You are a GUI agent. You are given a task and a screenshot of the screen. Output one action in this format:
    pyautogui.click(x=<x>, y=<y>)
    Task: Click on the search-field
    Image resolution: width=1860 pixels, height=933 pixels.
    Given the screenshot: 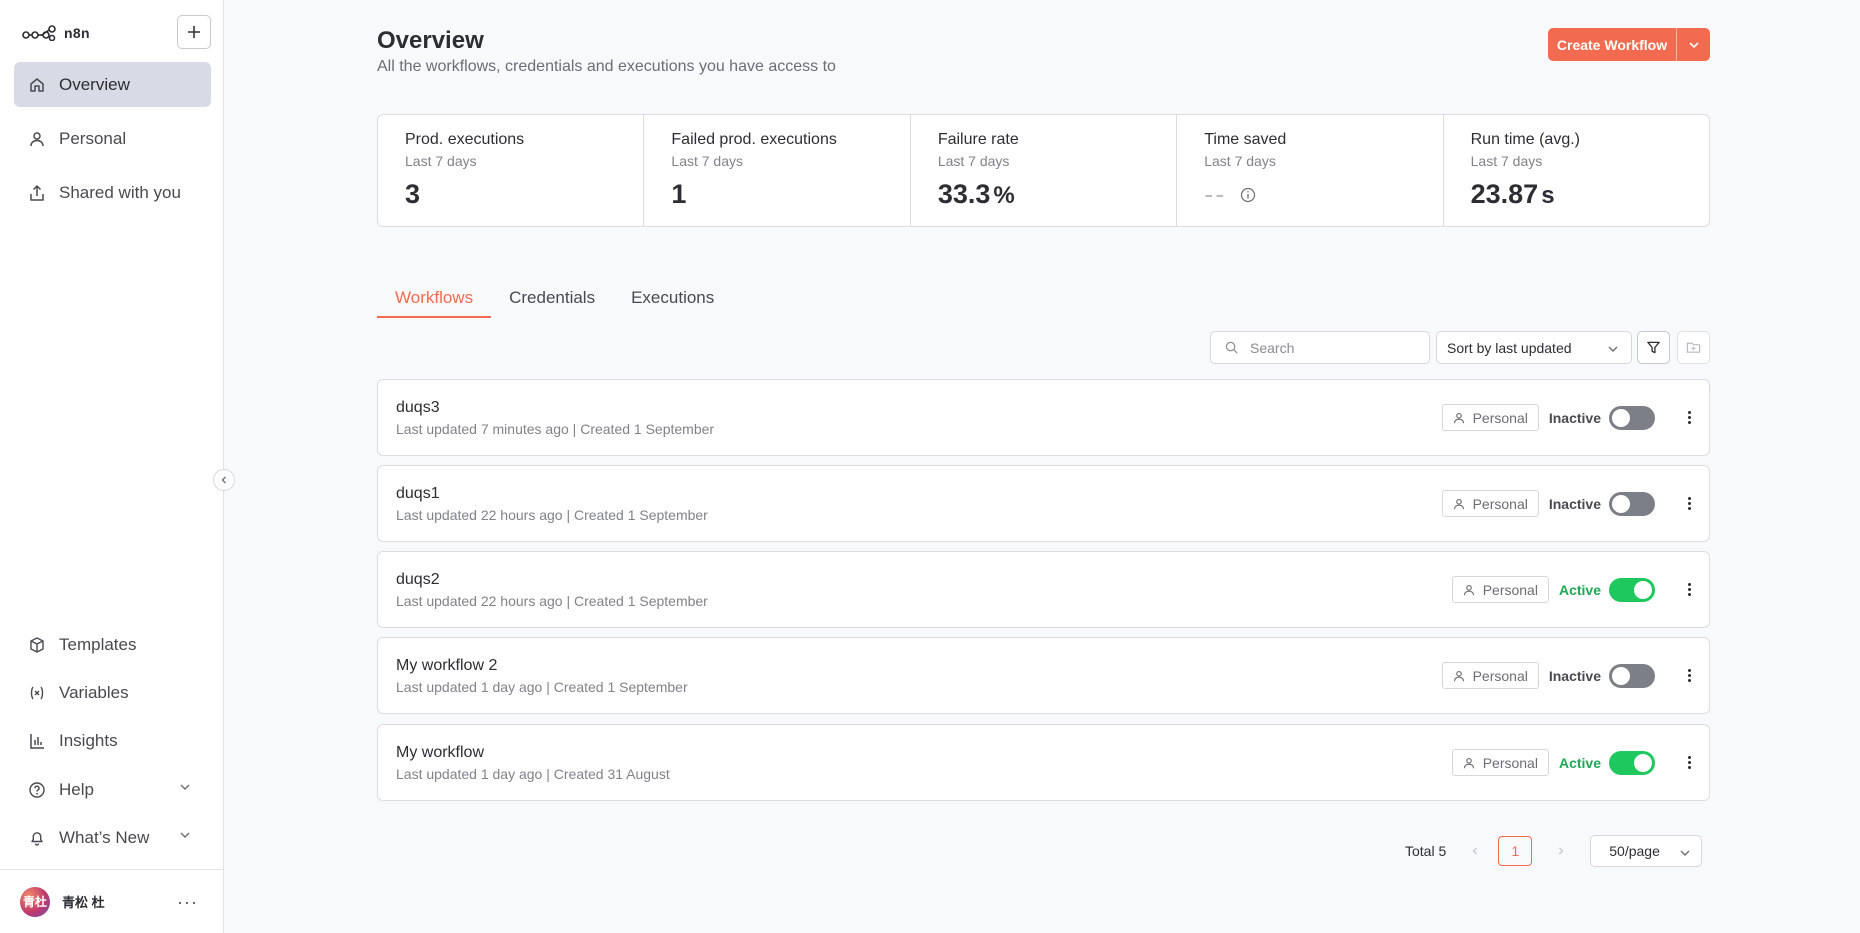 What is the action you would take?
    pyautogui.click(x=1320, y=347)
    